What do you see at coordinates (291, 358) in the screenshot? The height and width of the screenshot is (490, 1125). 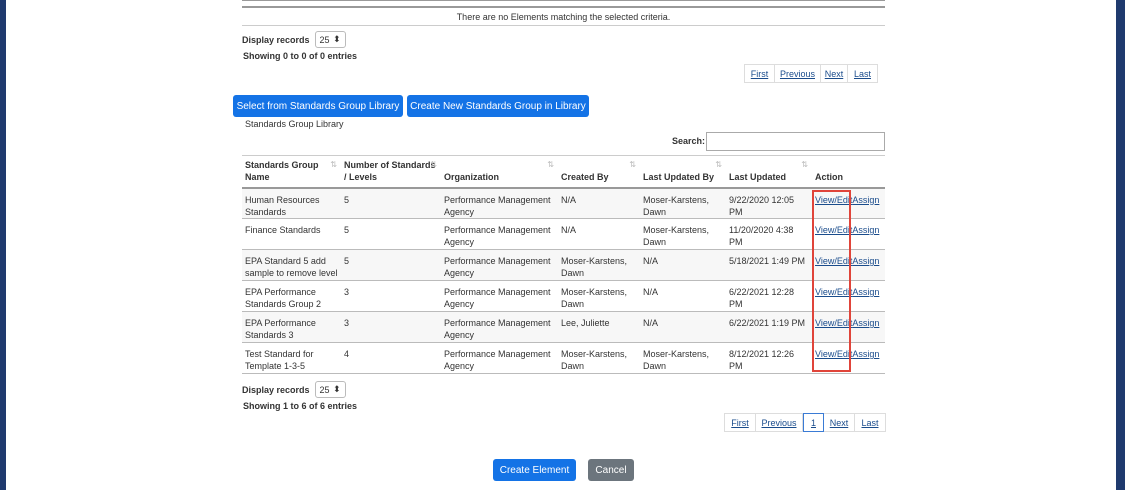 I see `cell-name: Test Standard for Template 1-3-5` at bounding box center [291, 358].